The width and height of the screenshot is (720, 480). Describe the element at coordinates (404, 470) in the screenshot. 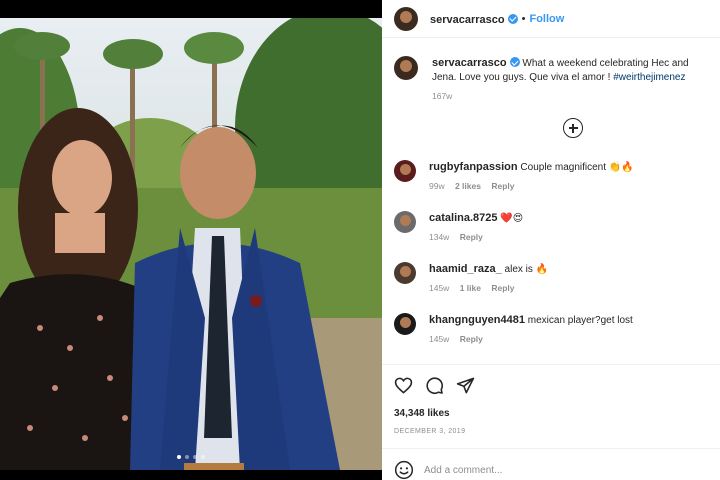

I see `smiley-icon` at that location.